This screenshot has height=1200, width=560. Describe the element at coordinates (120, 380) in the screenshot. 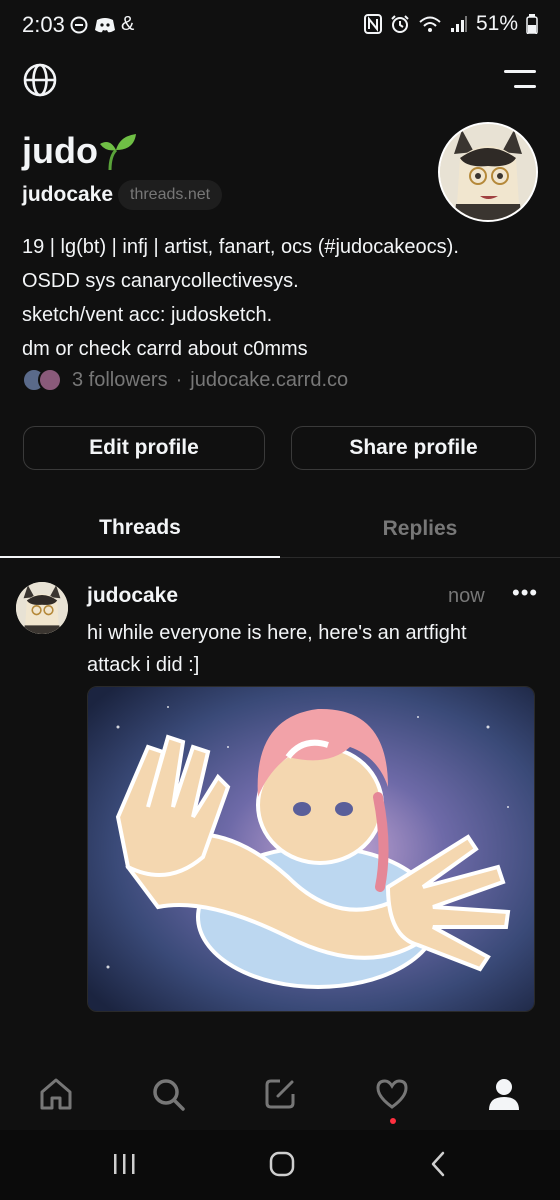

I see `followers-count: 3 followers` at that location.